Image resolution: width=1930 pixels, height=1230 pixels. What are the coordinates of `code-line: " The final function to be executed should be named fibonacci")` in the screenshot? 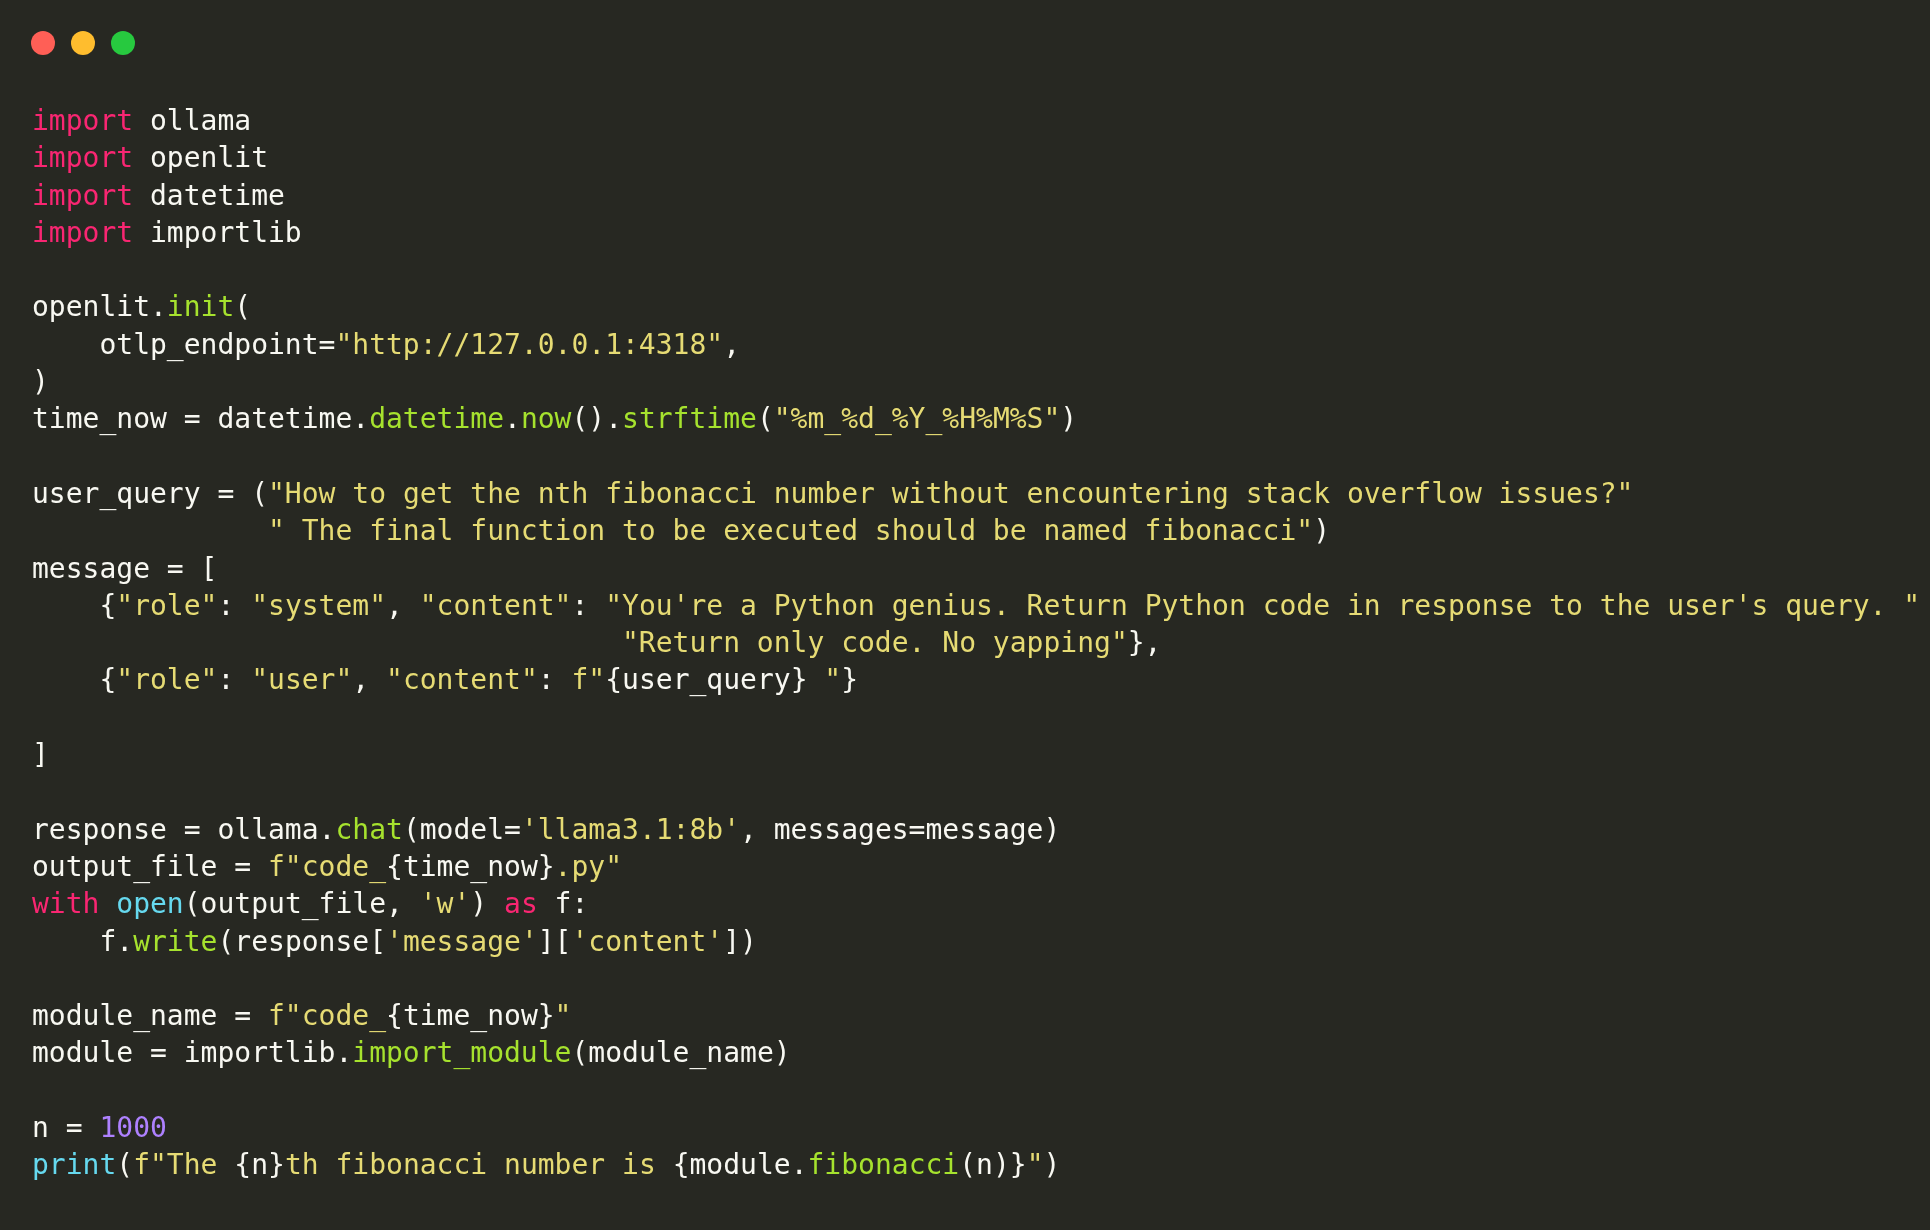 It's located at (799, 531).